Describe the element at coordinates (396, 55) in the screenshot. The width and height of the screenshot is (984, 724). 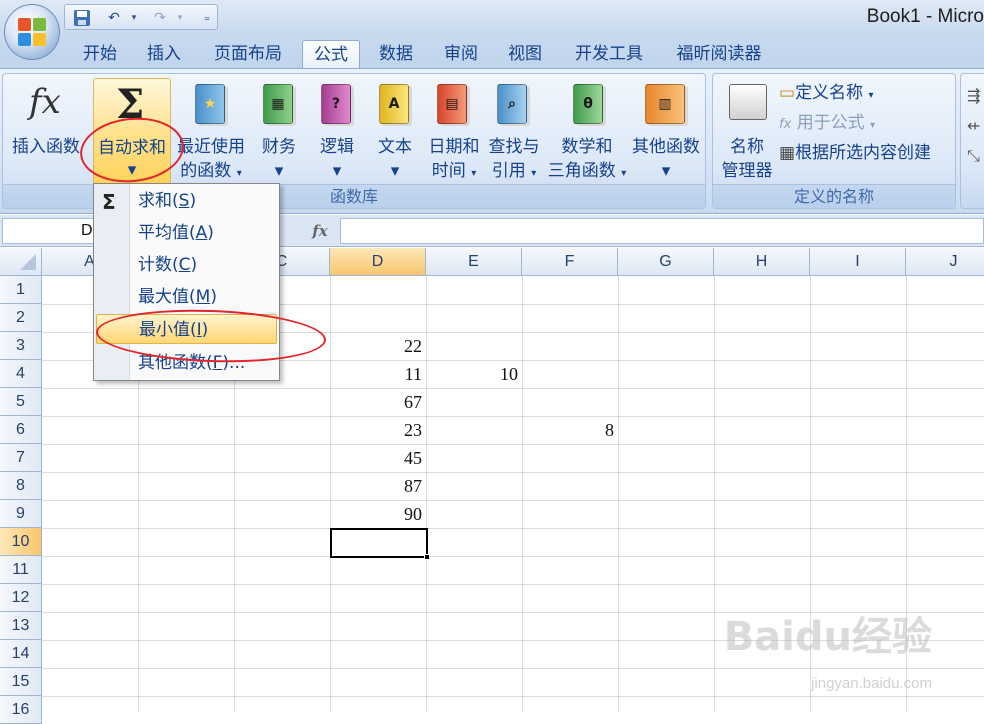
I see `tab-data: 数据` at that location.